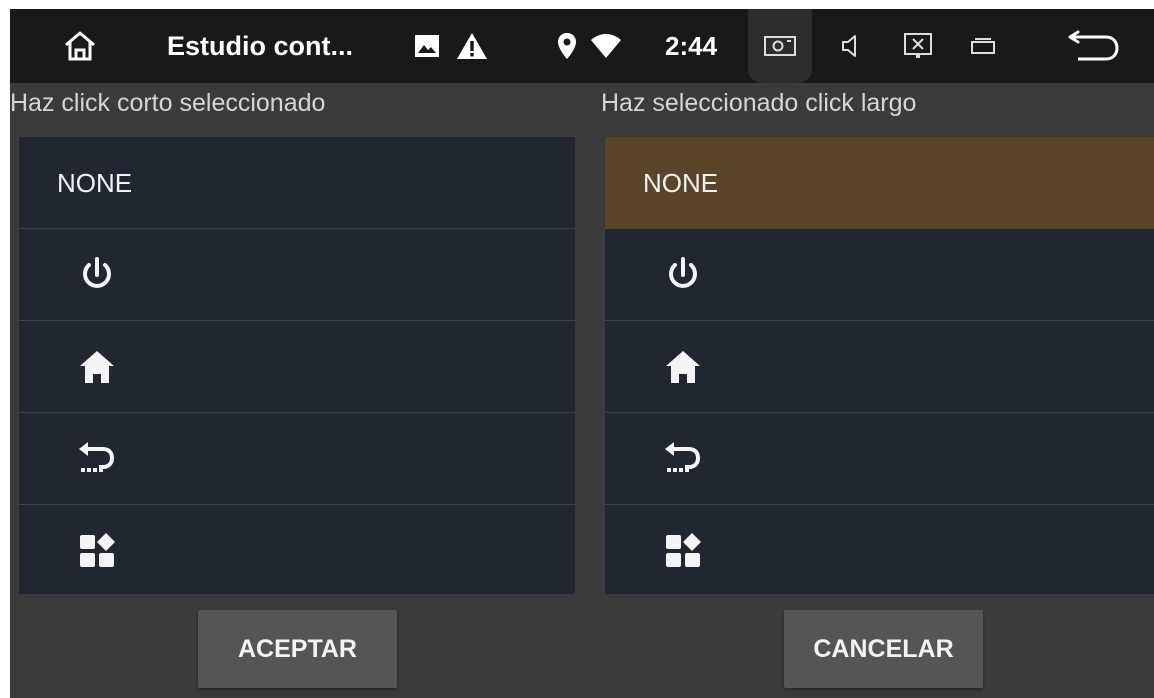 The image size is (1154, 698). Describe the element at coordinates (168, 103) in the screenshot. I see `short-click-heading: Haz click corto seleccionado` at that location.